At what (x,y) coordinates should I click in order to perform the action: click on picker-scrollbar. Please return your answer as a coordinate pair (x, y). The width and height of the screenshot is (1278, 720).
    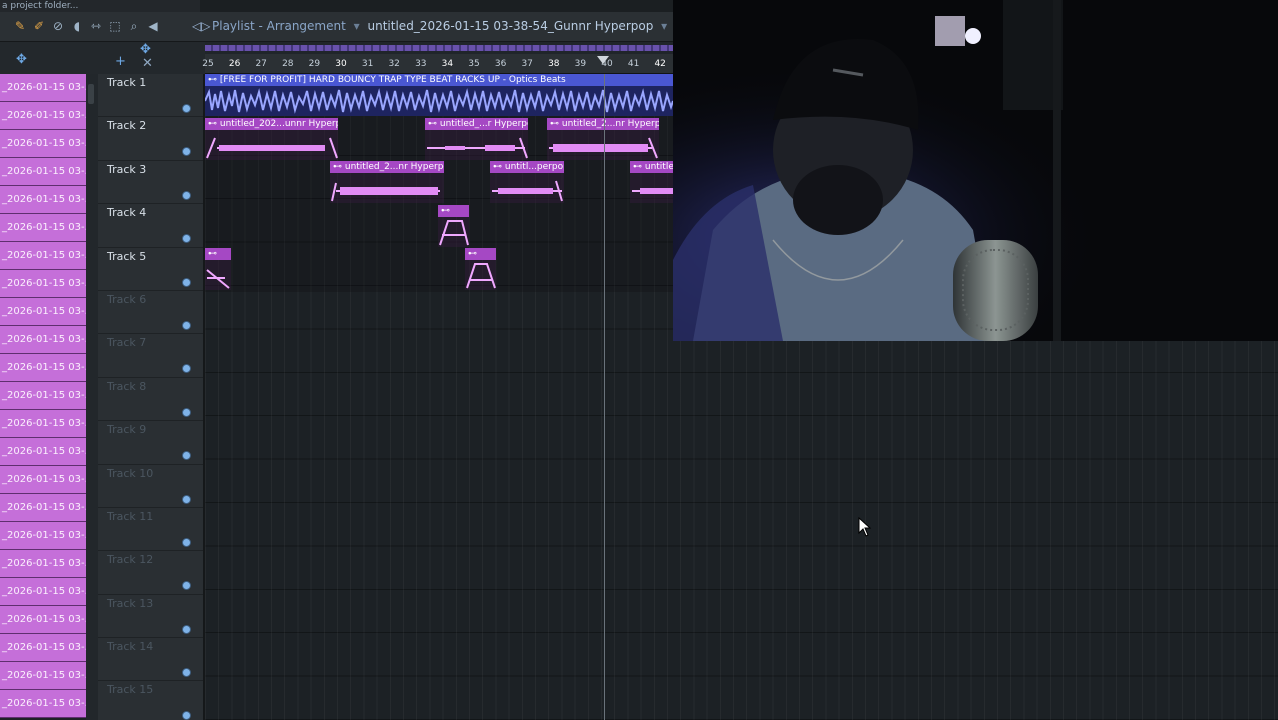
    Looking at the image, I should click on (92, 397).